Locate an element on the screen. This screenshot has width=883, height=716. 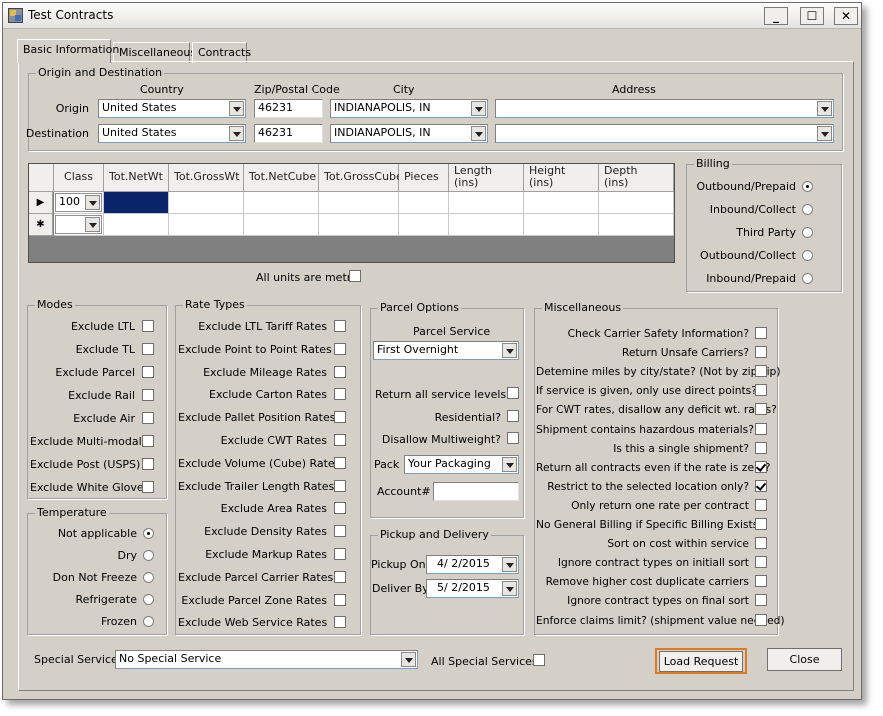
origin-city-select: INDIANAPOLIS, IN is located at coordinates (409, 108).